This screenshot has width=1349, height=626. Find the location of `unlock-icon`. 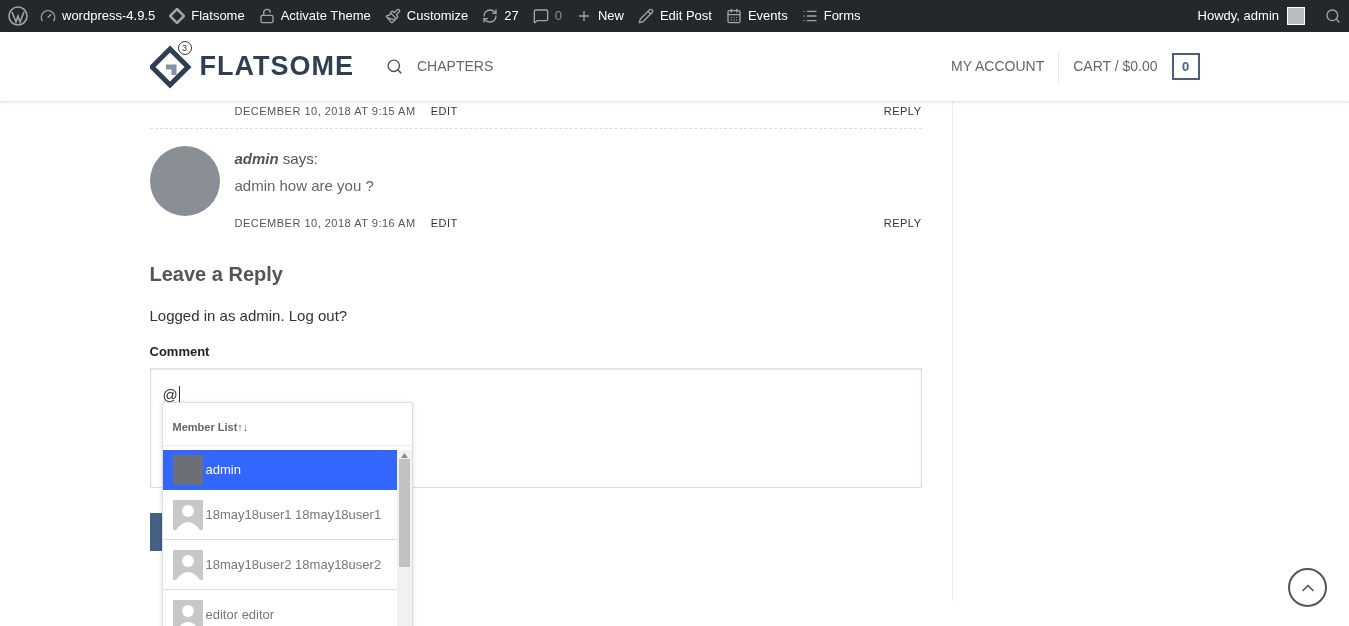

unlock-icon is located at coordinates (266, 16).